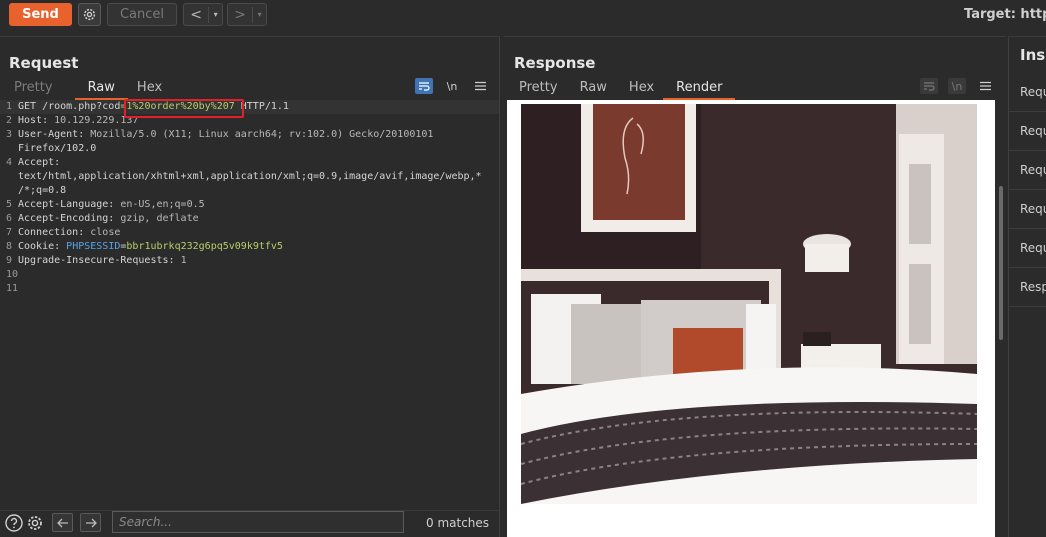  I want to click on header-value: gzip, deflate, so click(156, 218).